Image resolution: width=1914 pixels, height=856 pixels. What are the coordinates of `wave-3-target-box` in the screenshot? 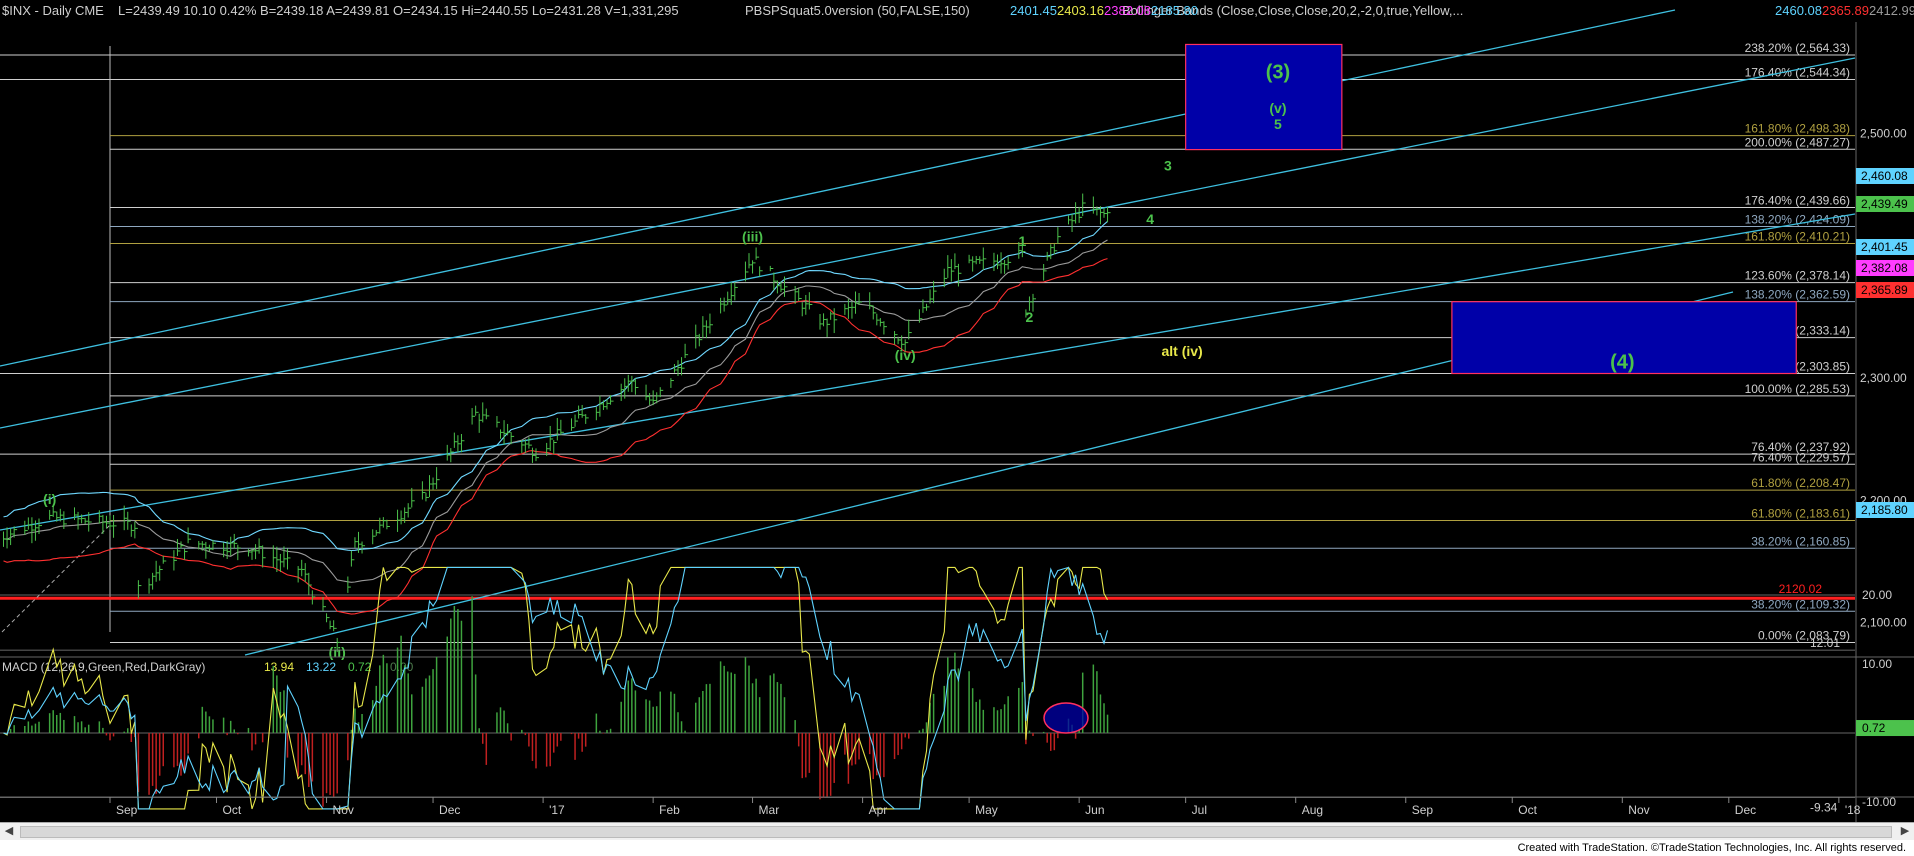 It's located at (1264, 97).